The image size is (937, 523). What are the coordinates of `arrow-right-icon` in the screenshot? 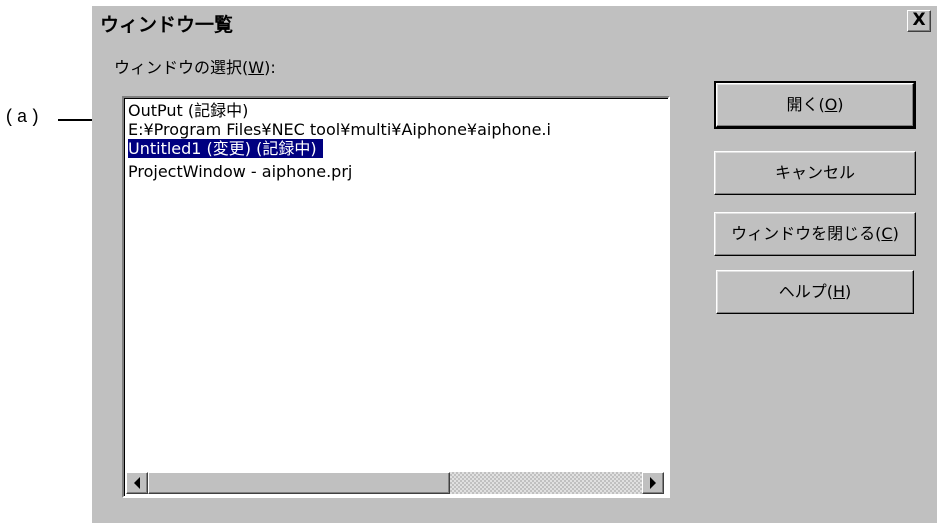 It's located at (653, 483).